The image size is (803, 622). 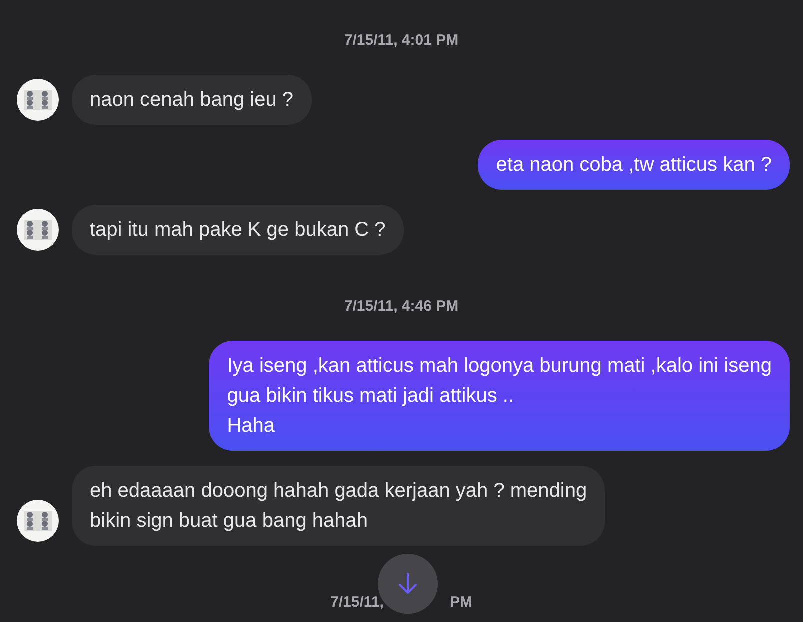 What do you see at coordinates (357, 602) in the screenshot?
I see `timestamp: 7/15/11,` at bounding box center [357, 602].